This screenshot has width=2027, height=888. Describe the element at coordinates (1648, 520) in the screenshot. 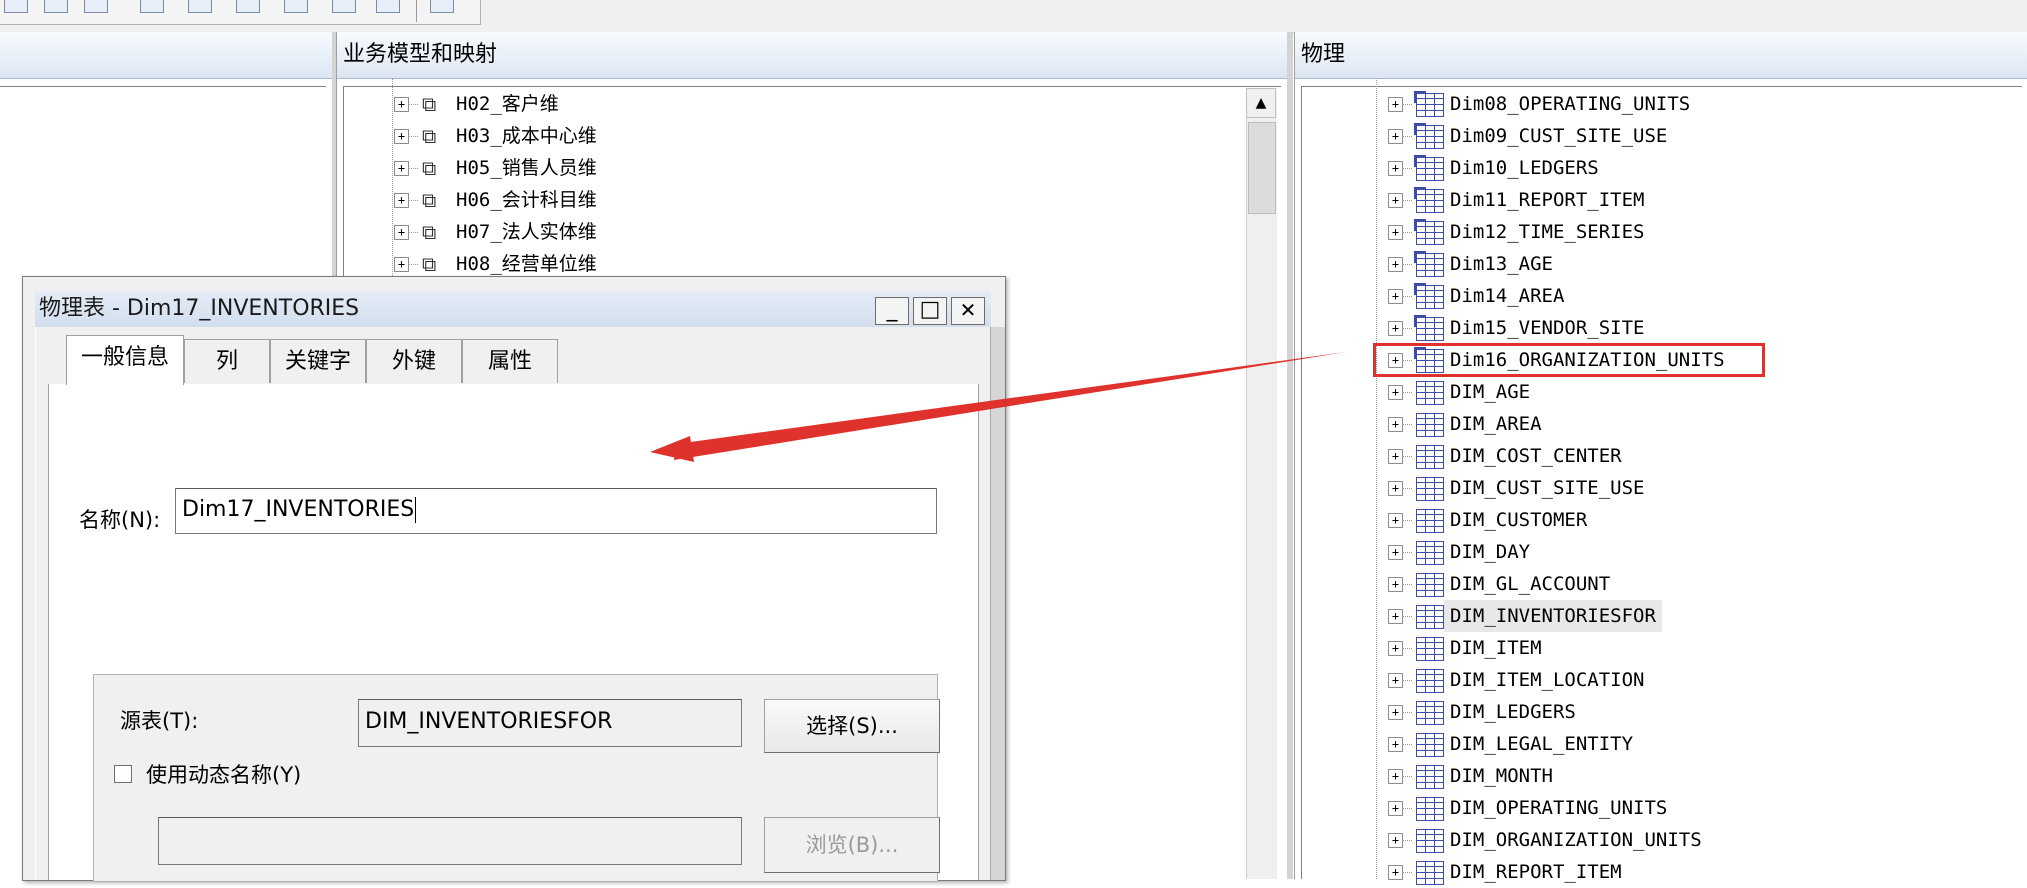

I see `physical-tree-item: + DIM_CUSTOMER` at that location.